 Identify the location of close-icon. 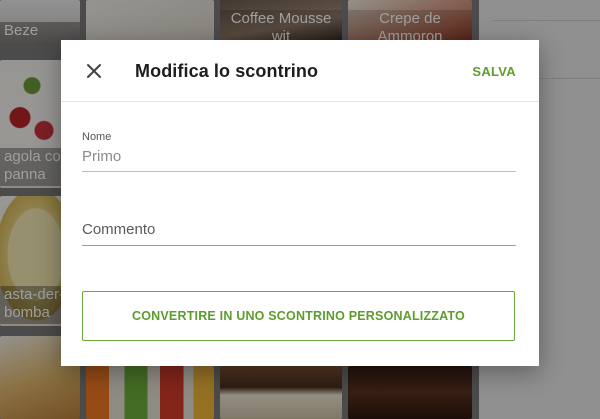
(94, 71).